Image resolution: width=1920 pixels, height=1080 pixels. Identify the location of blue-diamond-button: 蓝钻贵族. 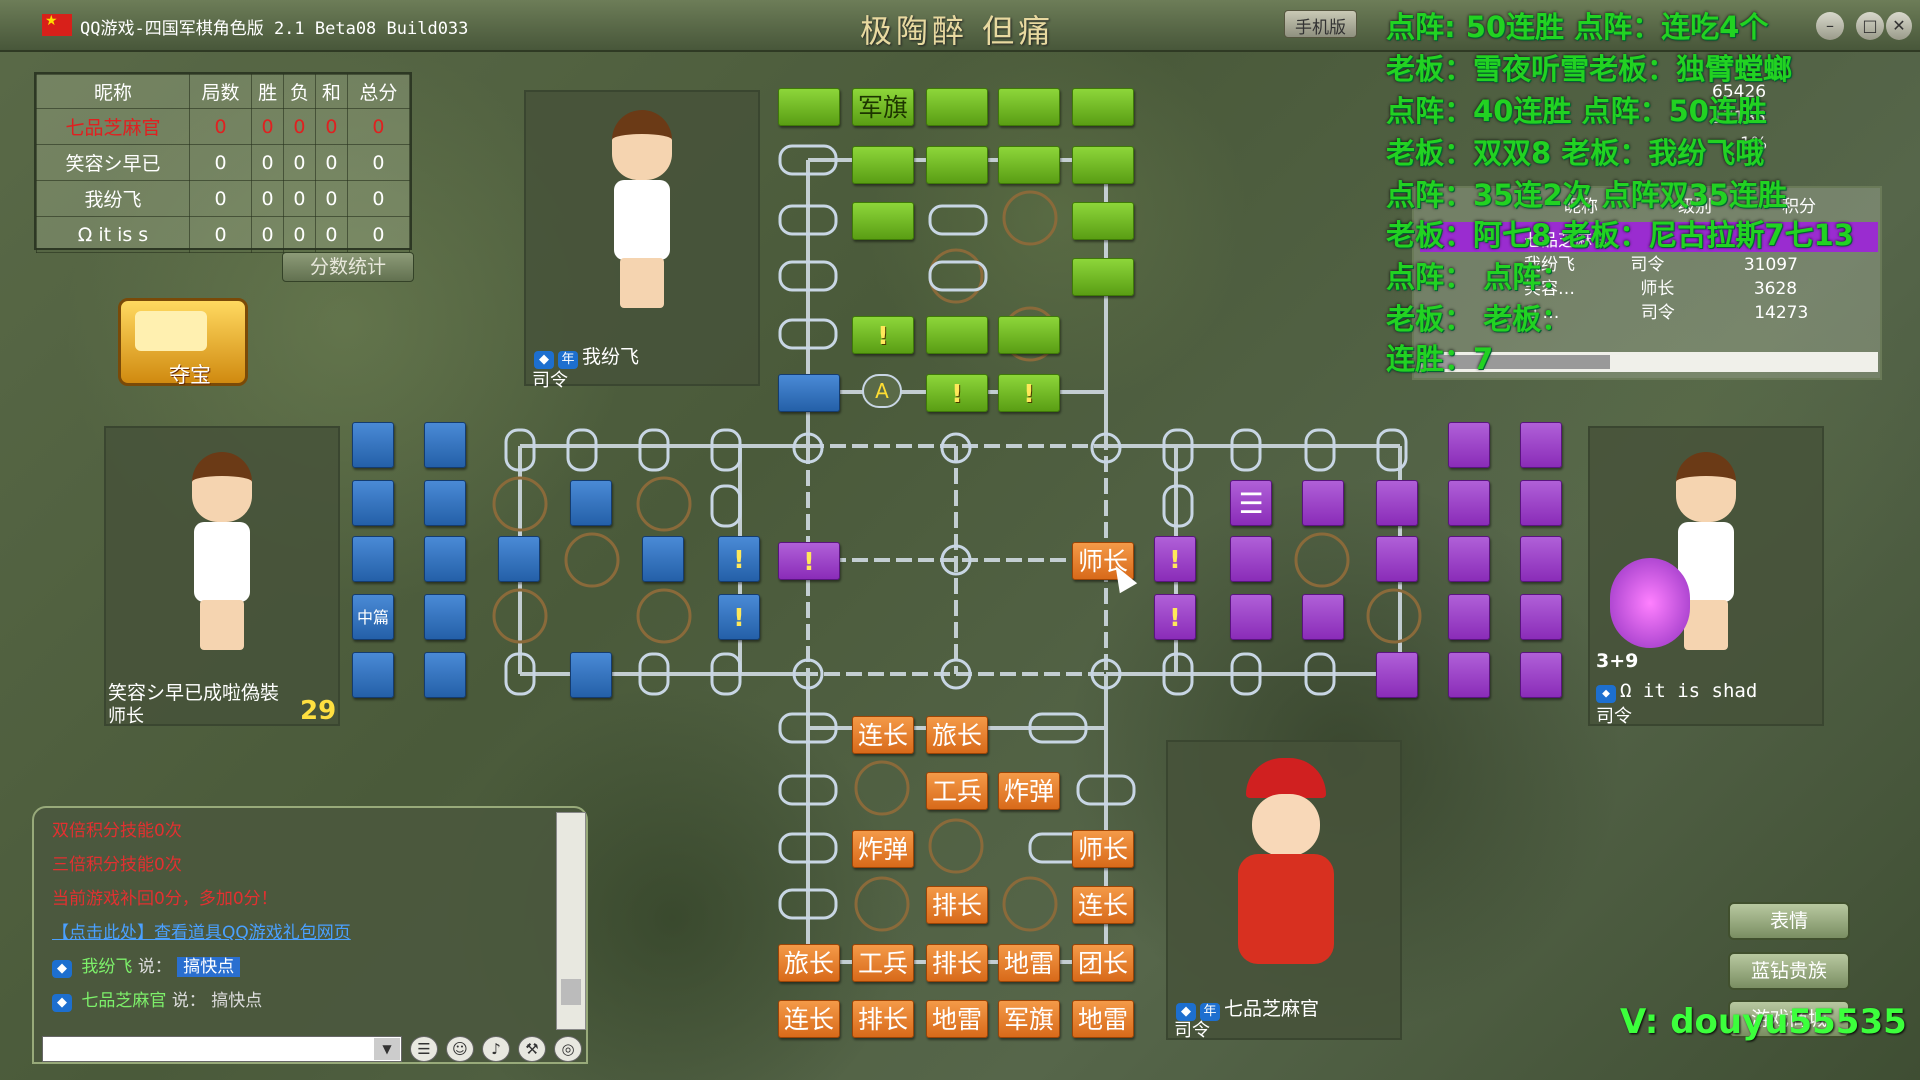
(1789, 971).